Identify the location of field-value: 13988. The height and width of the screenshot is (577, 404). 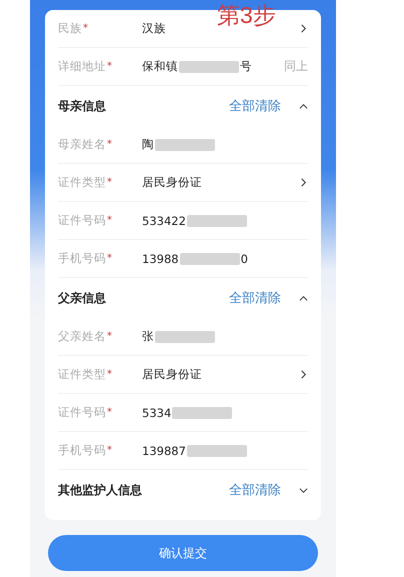
(160, 259).